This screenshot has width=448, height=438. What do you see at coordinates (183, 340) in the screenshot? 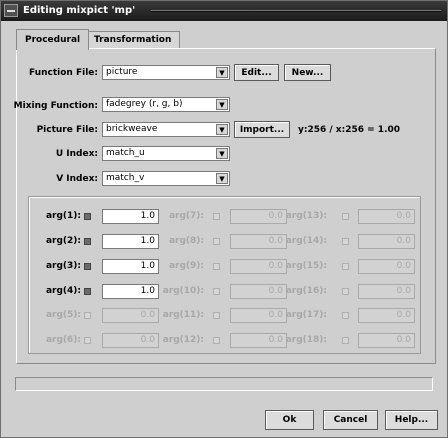
I see `arg-12-label: arg(12):` at bounding box center [183, 340].